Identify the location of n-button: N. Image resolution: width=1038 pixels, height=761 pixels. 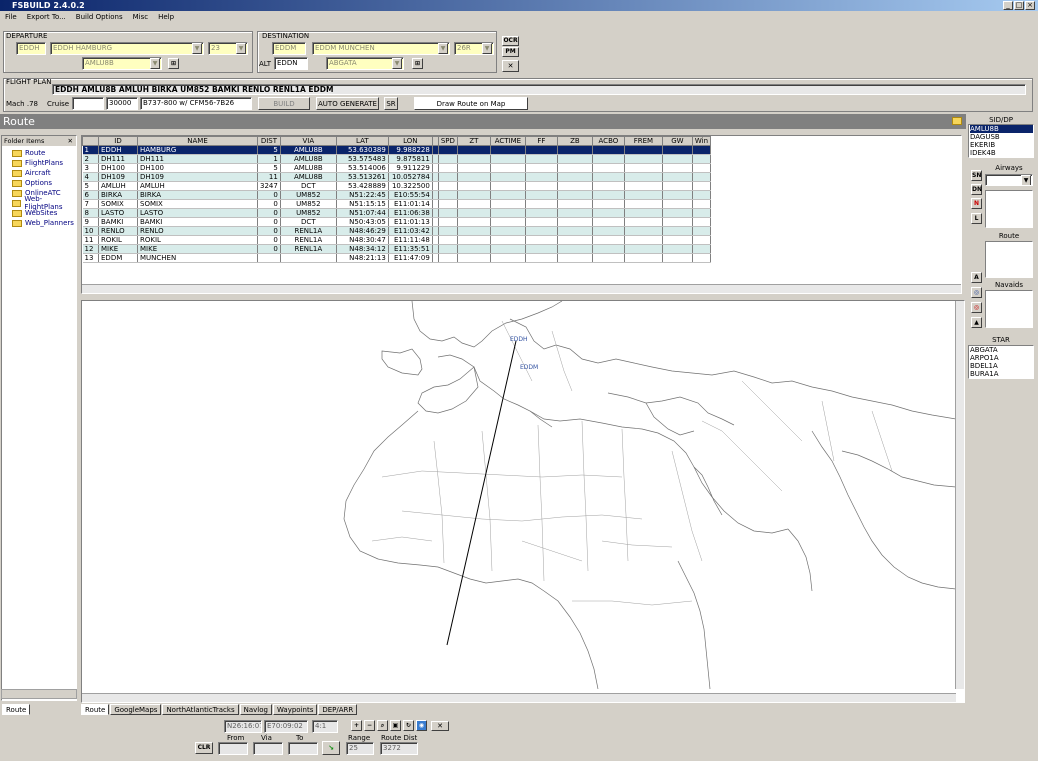
(976, 203).